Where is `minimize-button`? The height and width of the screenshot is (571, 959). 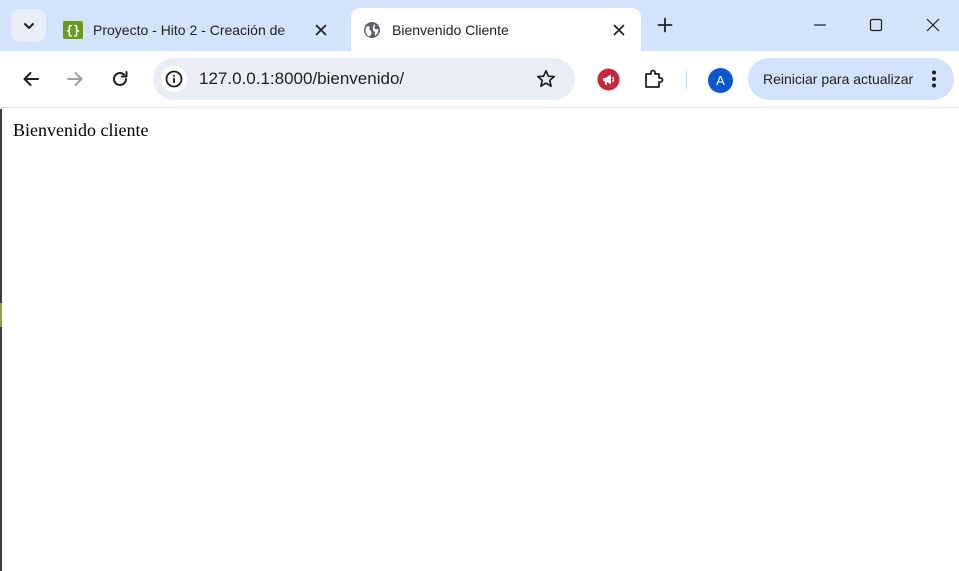
minimize-button is located at coordinates (820, 25).